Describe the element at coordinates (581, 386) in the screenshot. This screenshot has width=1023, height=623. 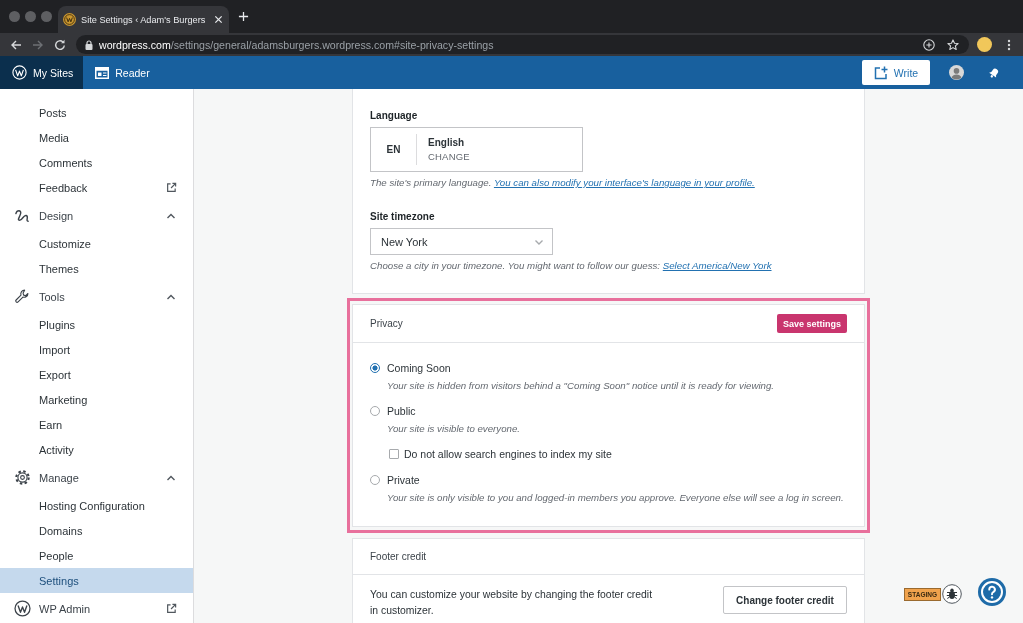
I see `option-description: Your site is hidden from visitors behind a "Coming Soon" notice until it is ready for viewing.` at that location.